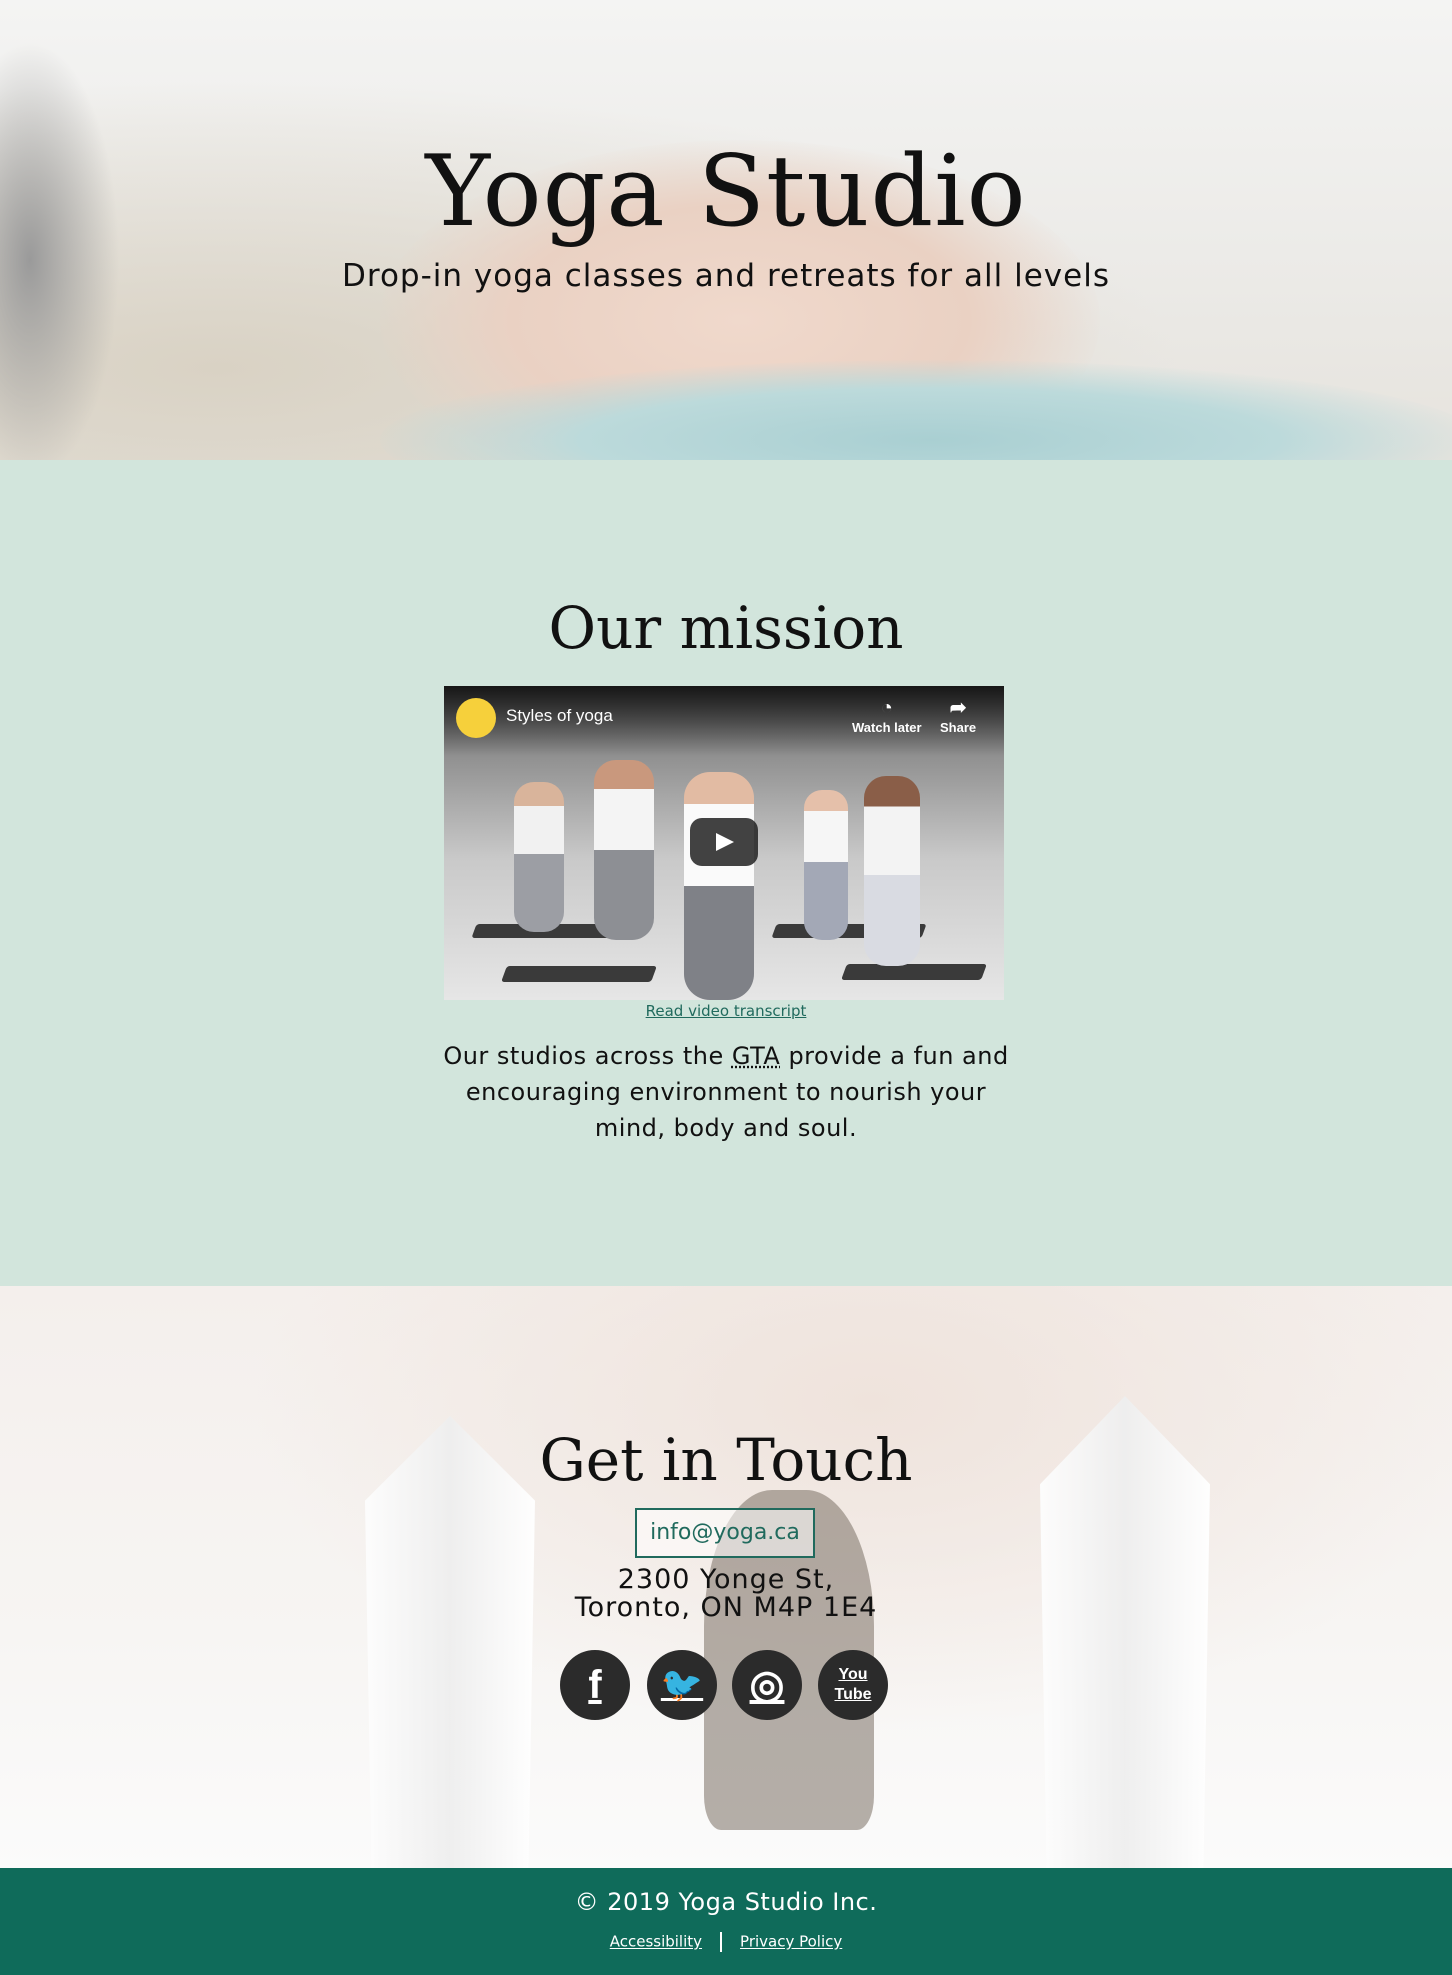 The image size is (1452, 1975). Describe the element at coordinates (726, 628) in the screenshot. I see `mission-heading: Our mission` at that location.